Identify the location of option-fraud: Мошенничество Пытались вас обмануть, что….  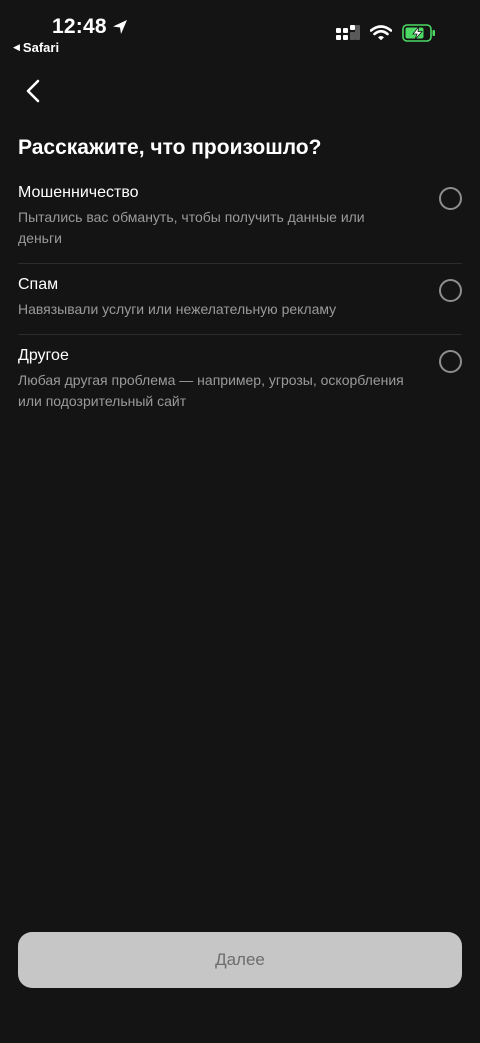
(240, 218).